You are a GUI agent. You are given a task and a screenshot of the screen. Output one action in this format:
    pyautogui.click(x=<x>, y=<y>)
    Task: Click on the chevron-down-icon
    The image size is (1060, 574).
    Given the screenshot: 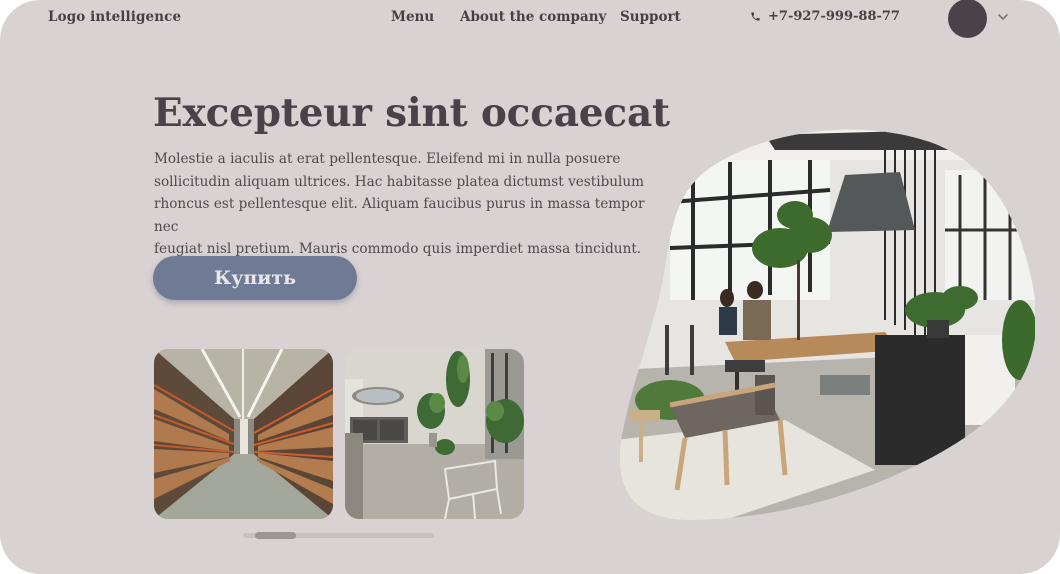 What is the action you would take?
    pyautogui.click(x=1003, y=16)
    